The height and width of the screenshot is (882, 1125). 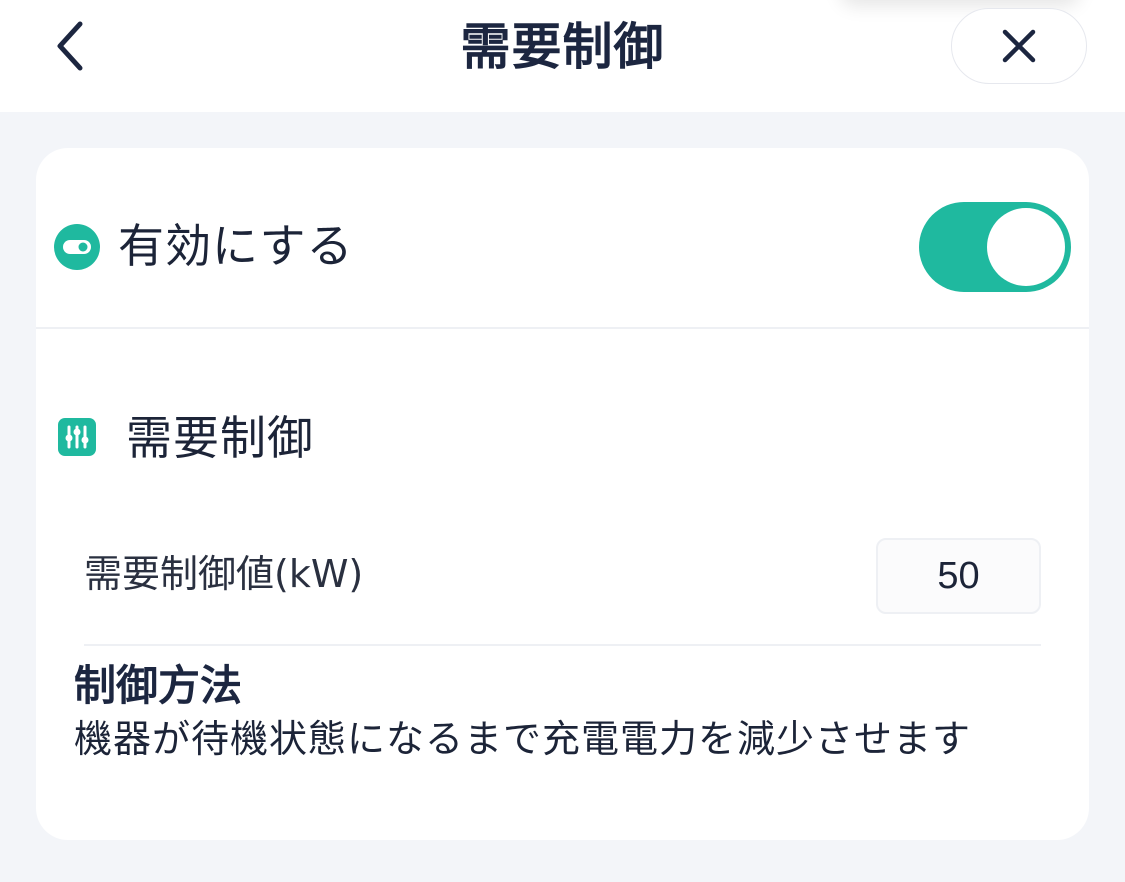 I want to click on demand-value-row: 需要制御値(kW), so click(x=562, y=590).